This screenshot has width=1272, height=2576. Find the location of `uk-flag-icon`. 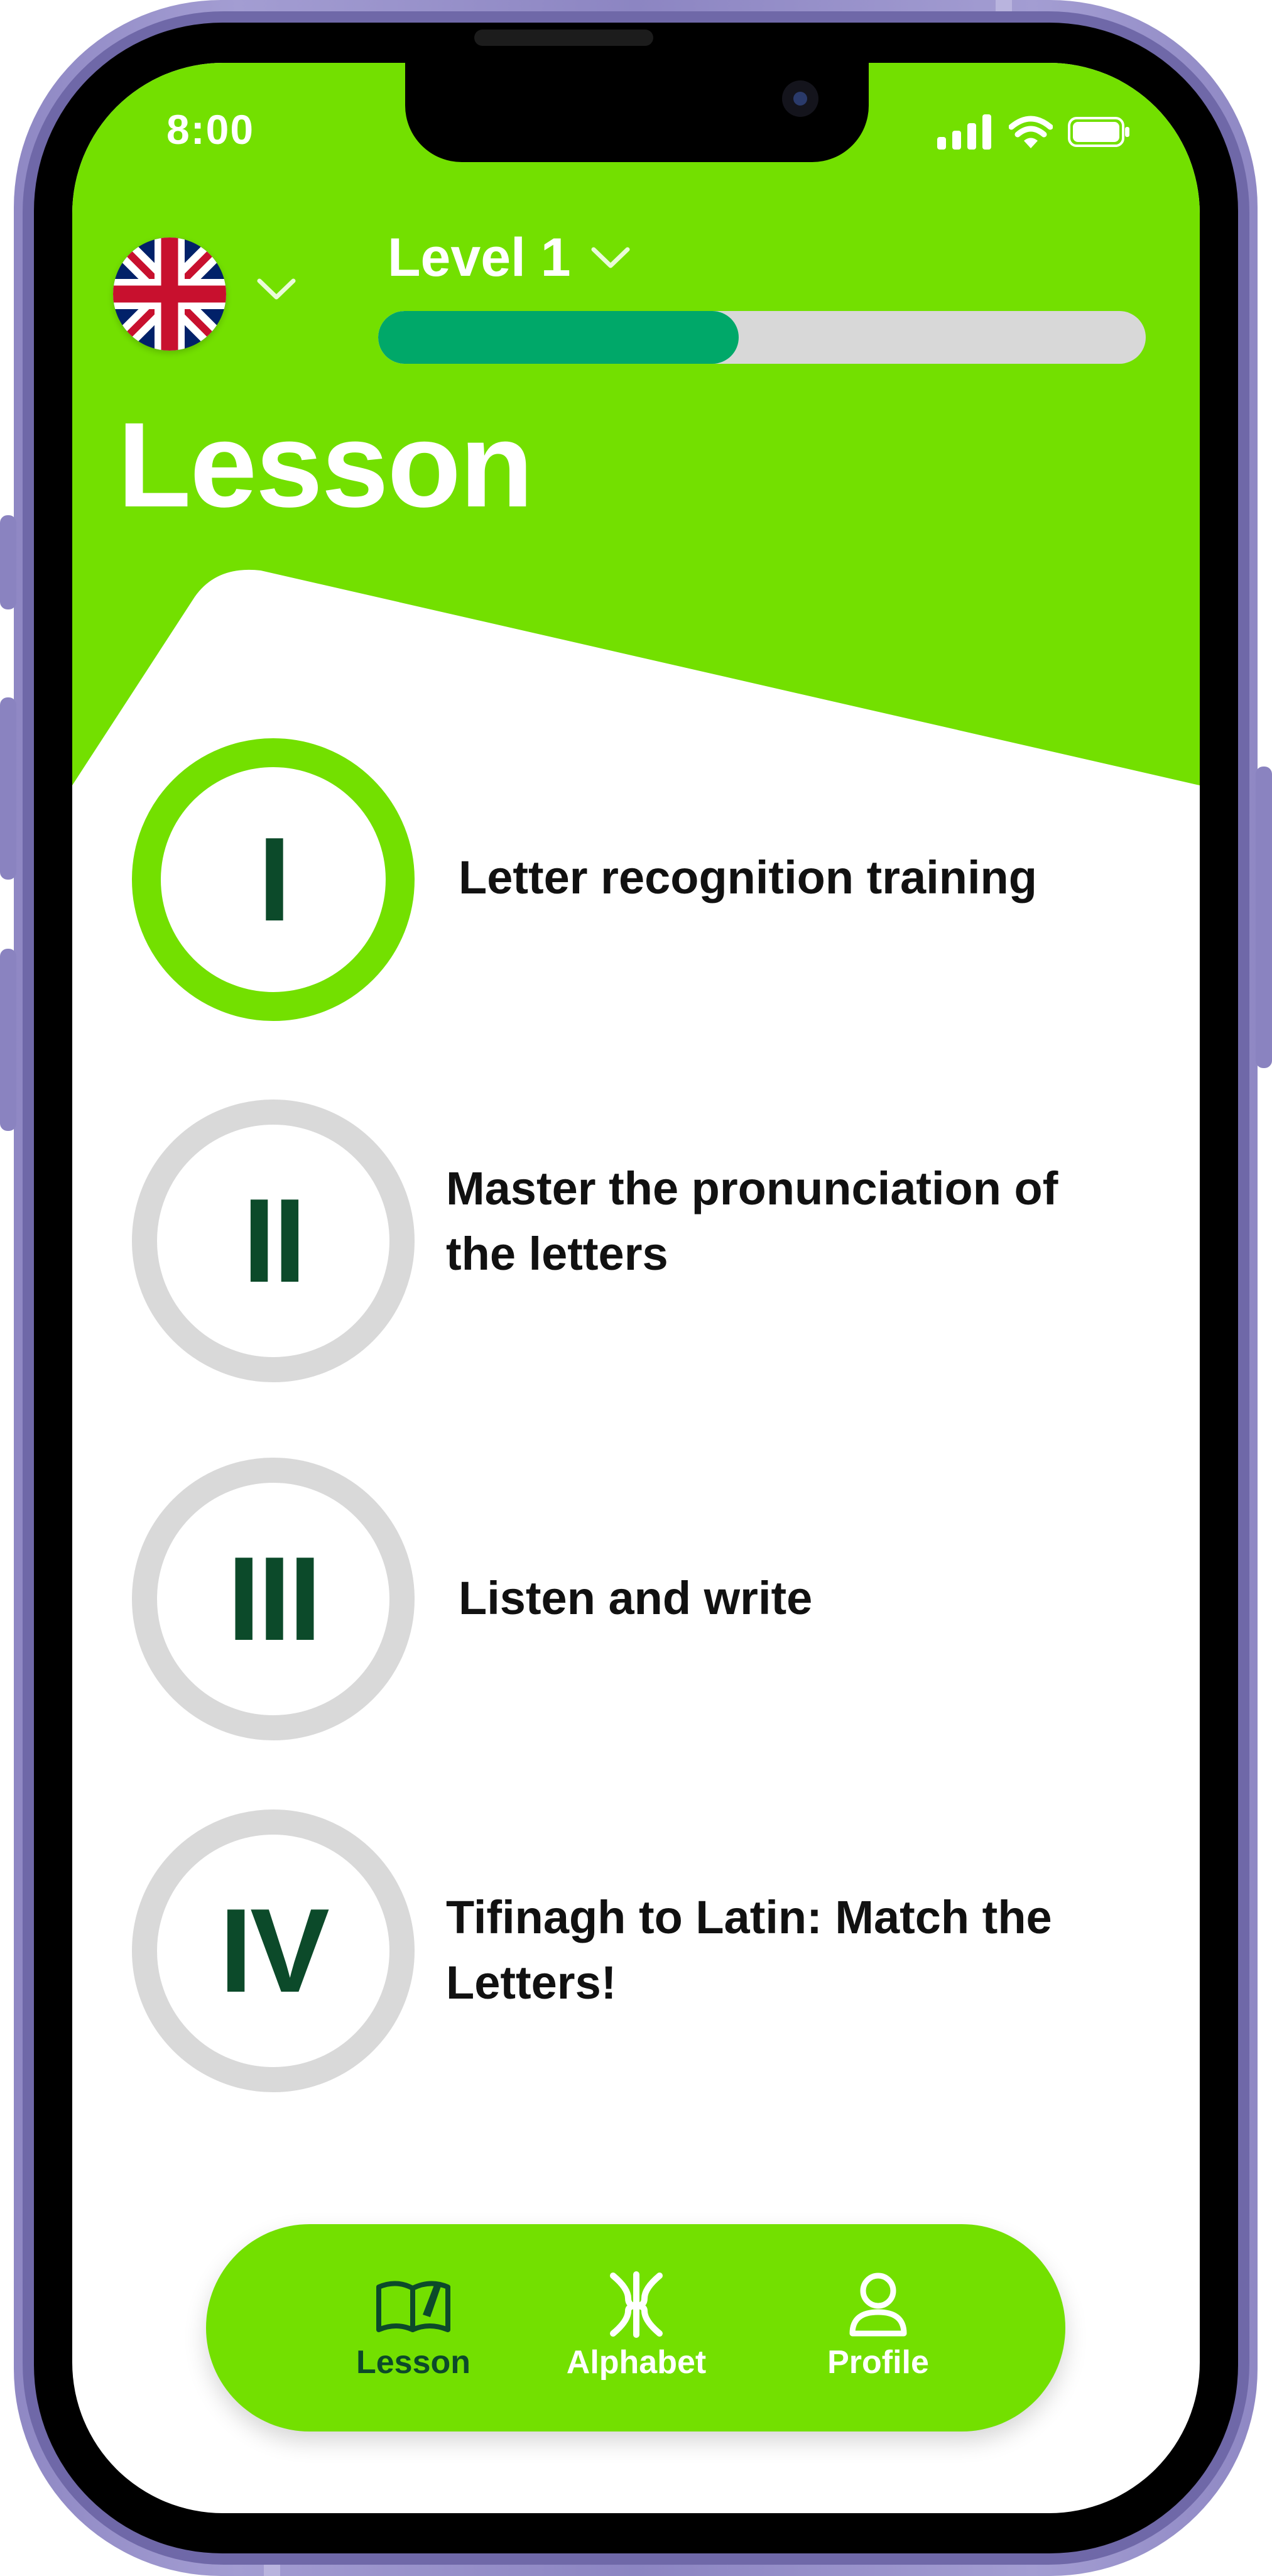

uk-flag-icon is located at coordinates (169, 294).